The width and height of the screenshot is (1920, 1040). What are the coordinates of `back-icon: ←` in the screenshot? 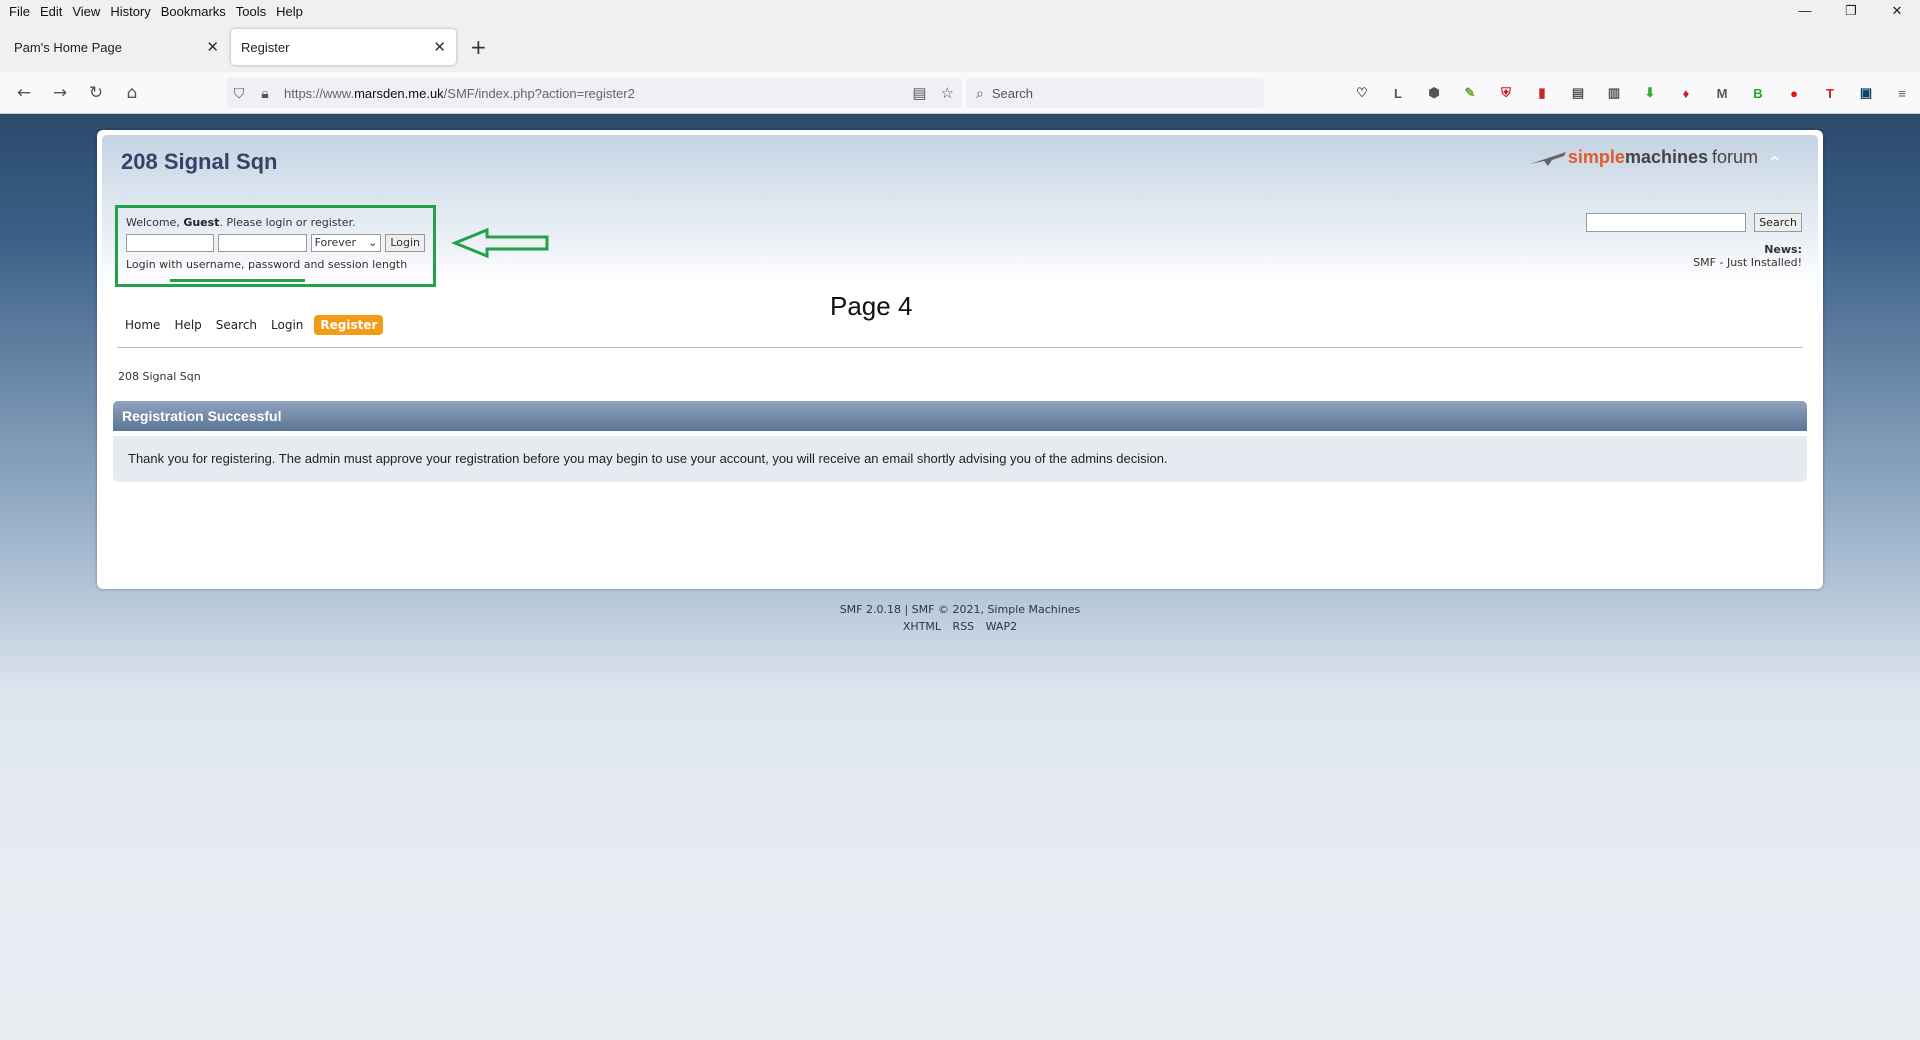 It's located at (24, 93).